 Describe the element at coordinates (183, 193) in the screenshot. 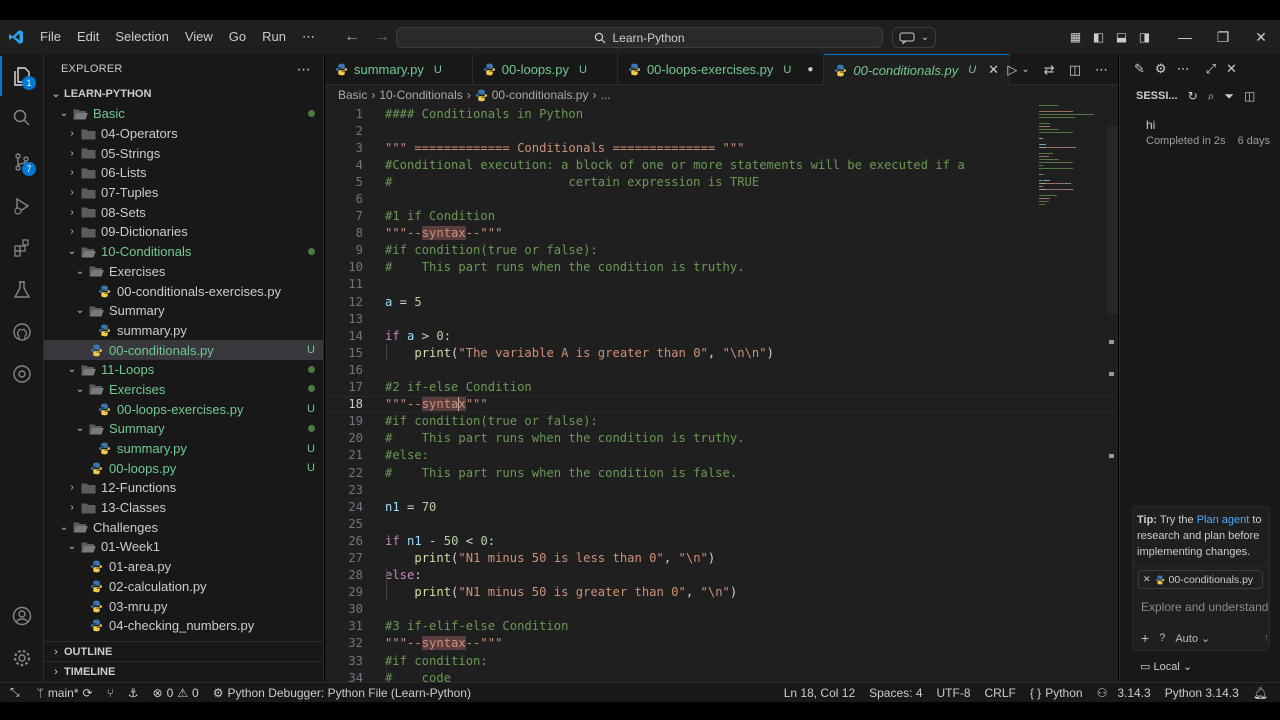

I see `folder-item: › 07-Tuples` at that location.